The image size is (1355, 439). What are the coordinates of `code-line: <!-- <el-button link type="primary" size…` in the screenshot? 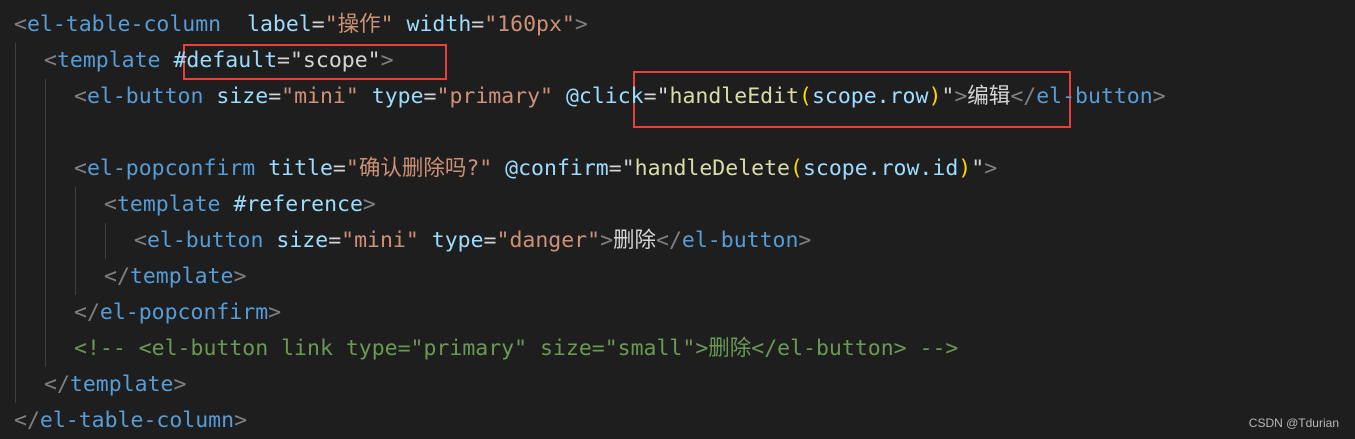 It's located at (516, 349).